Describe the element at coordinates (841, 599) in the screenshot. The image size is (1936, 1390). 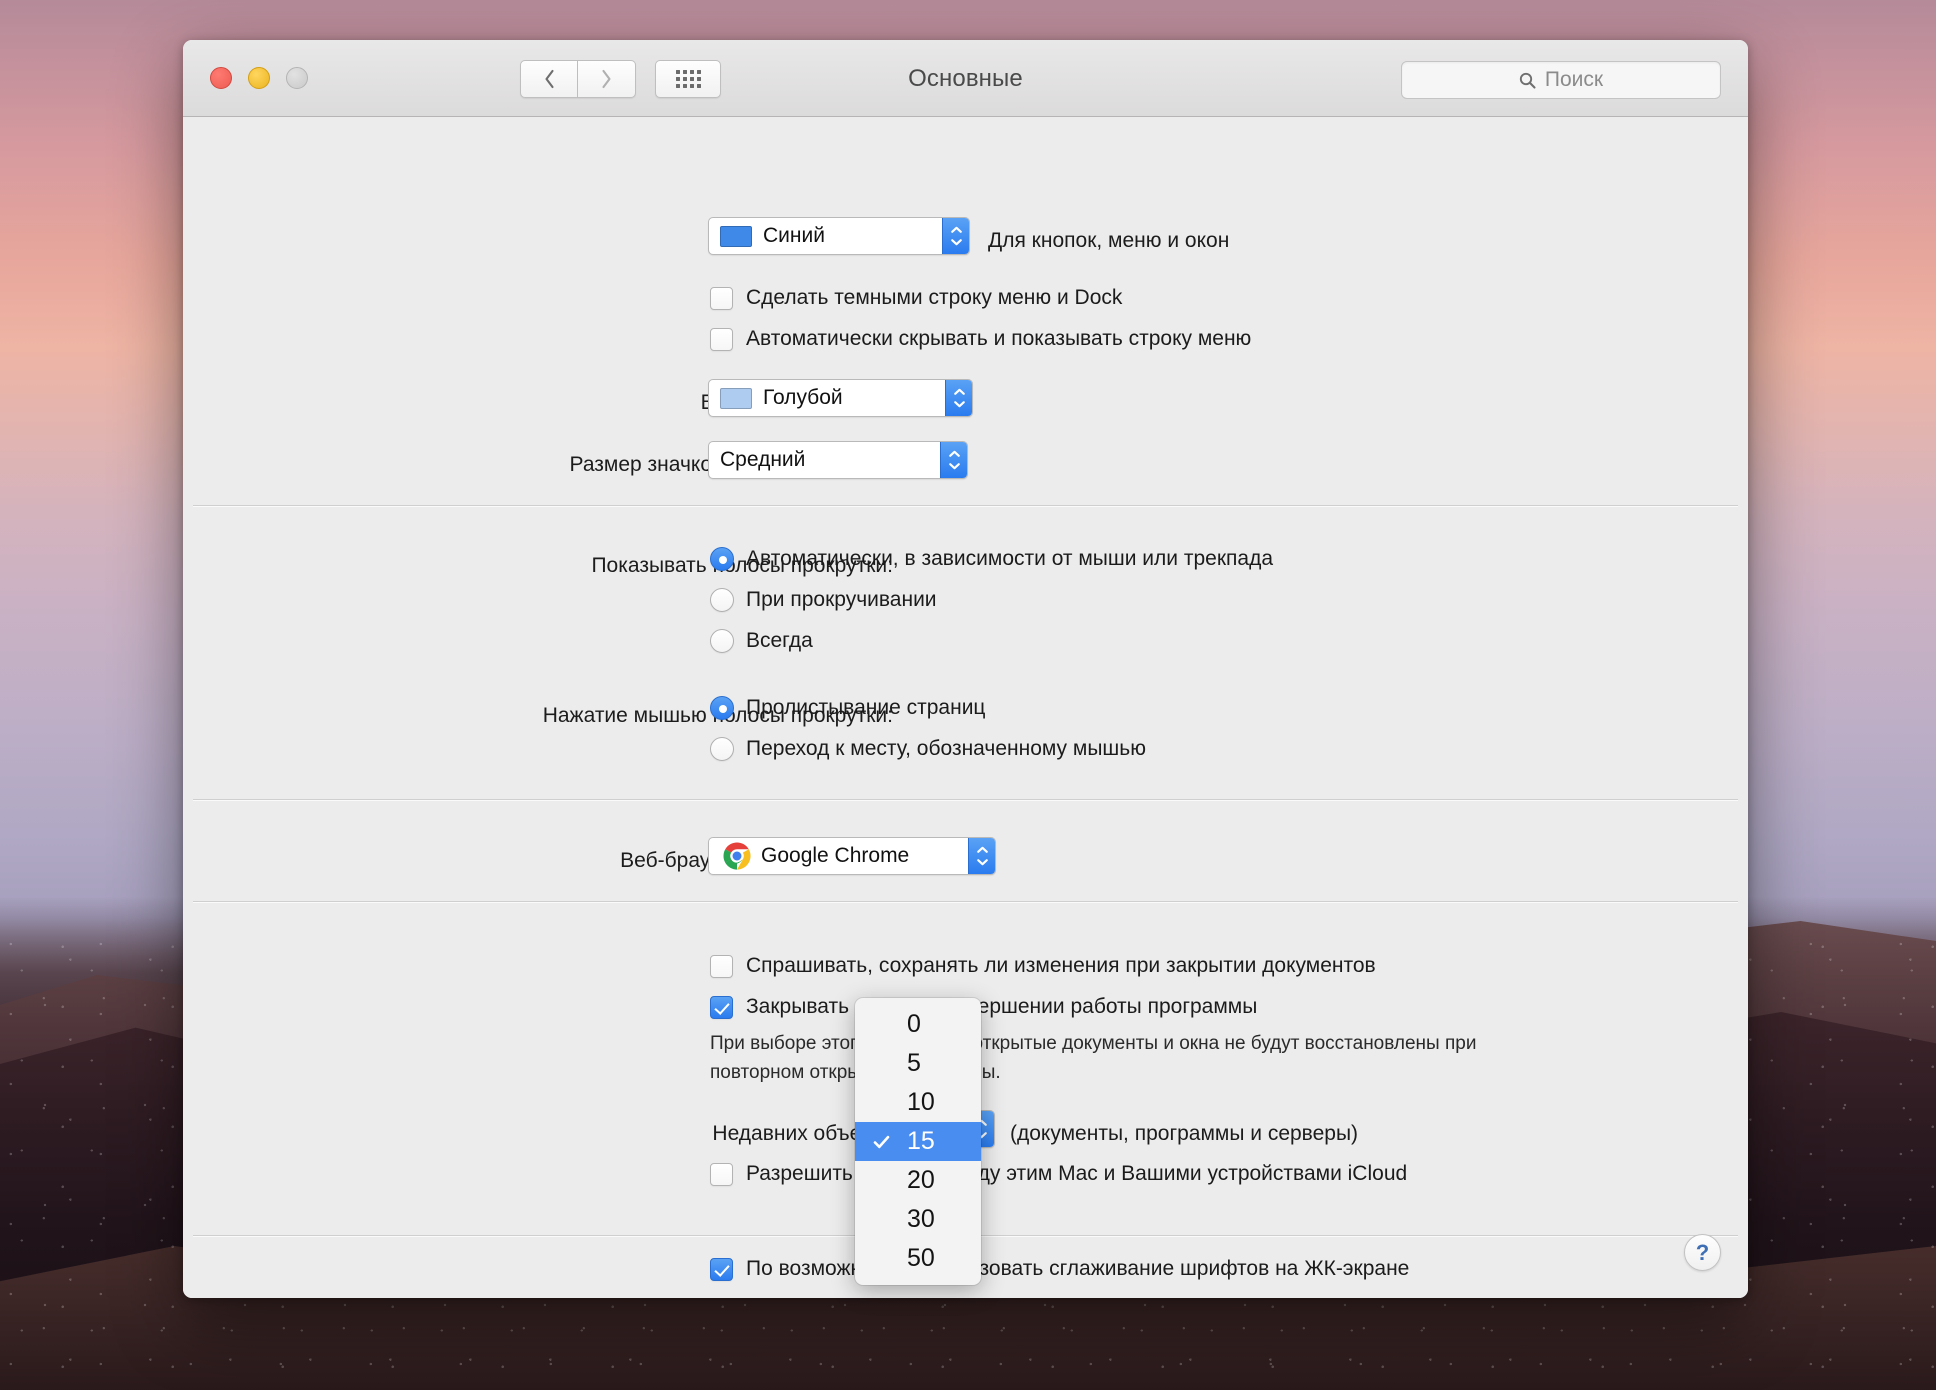
I see `scrollbars-option-when-scrolling-label: При прокручивании` at that location.